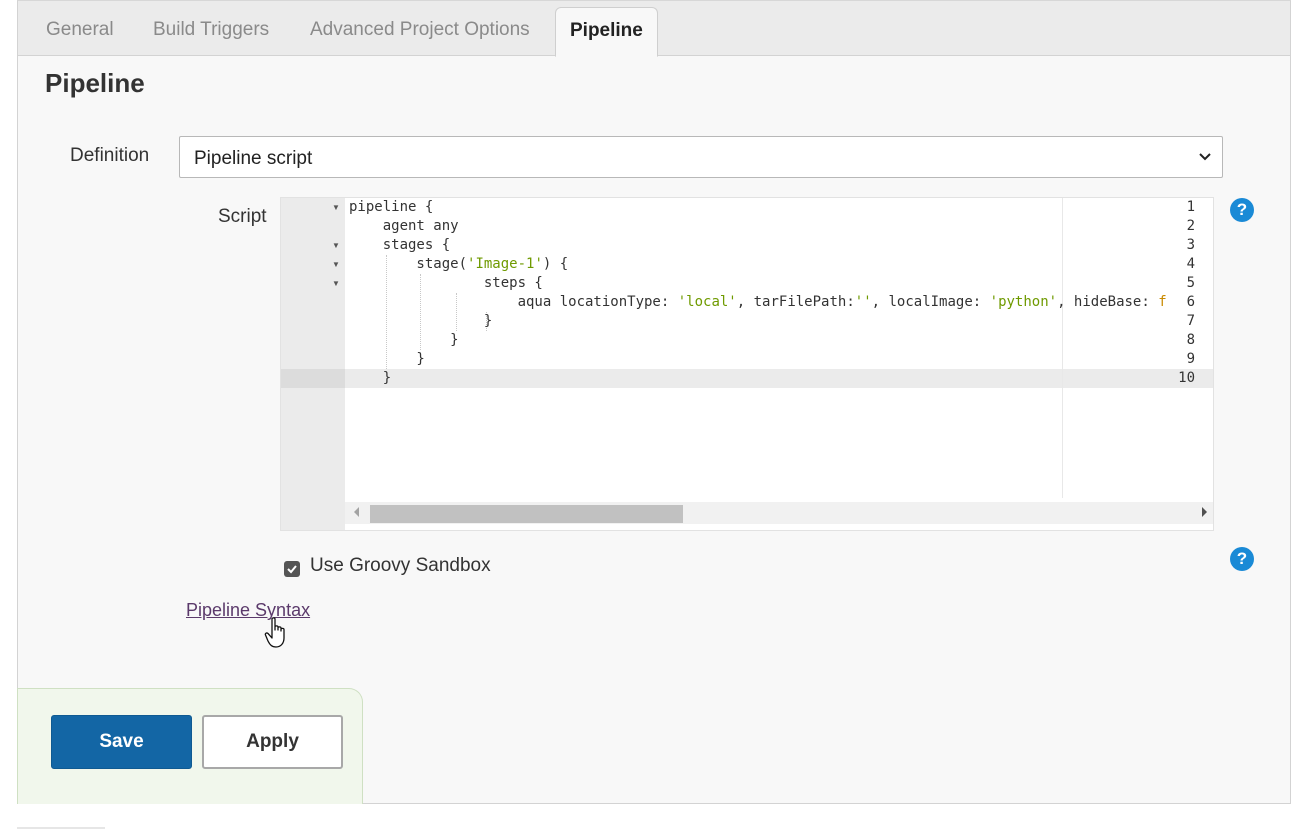 This screenshot has height=829, width=1308. What do you see at coordinates (1190, 226) in the screenshot?
I see `line-number: 2` at bounding box center [1190, 226].